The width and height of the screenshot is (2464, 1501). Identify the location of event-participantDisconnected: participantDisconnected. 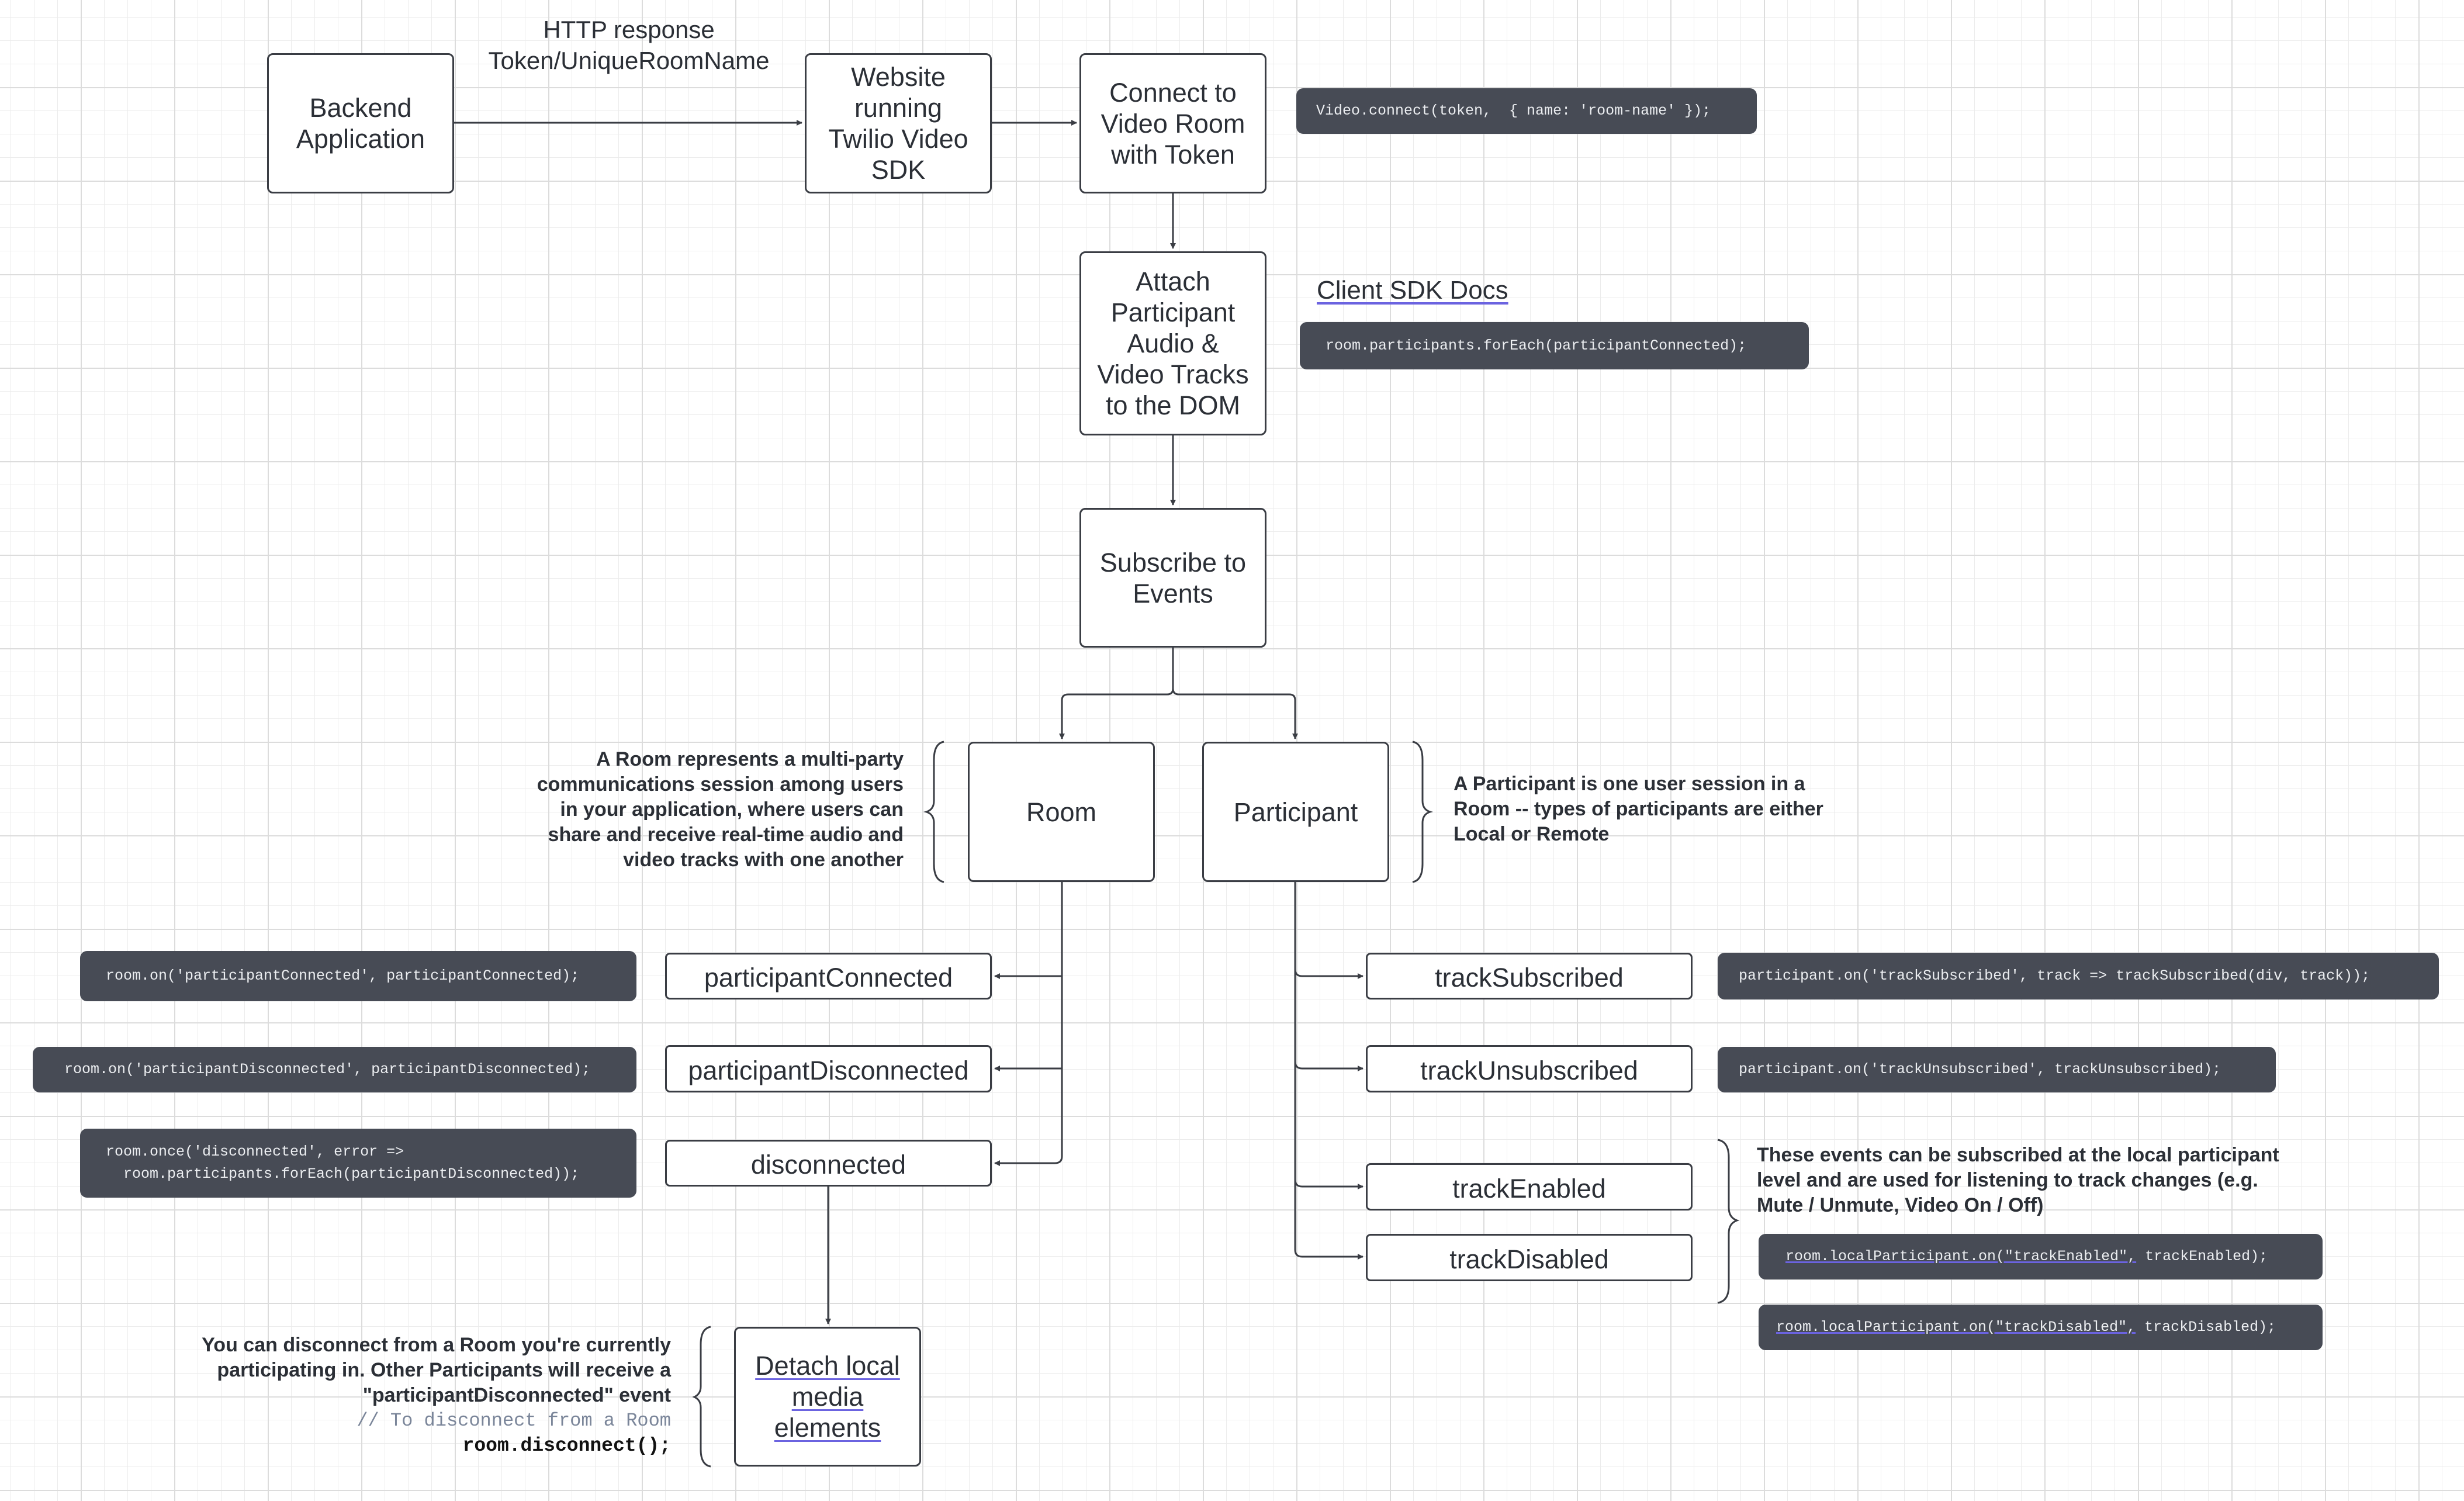
(829, 1068).